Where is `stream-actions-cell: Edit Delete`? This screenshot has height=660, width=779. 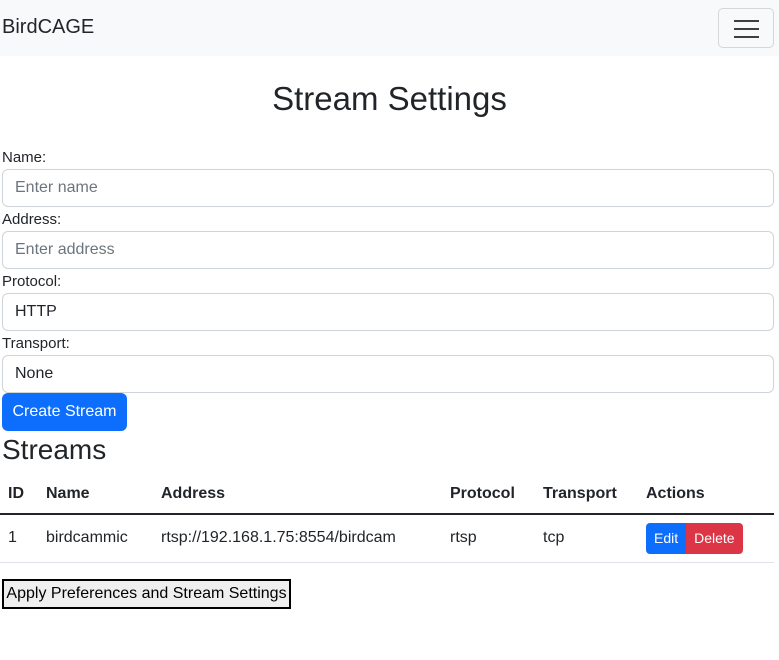
stream-actions-cell: Edit Delete is located at coordinates (706, 538).